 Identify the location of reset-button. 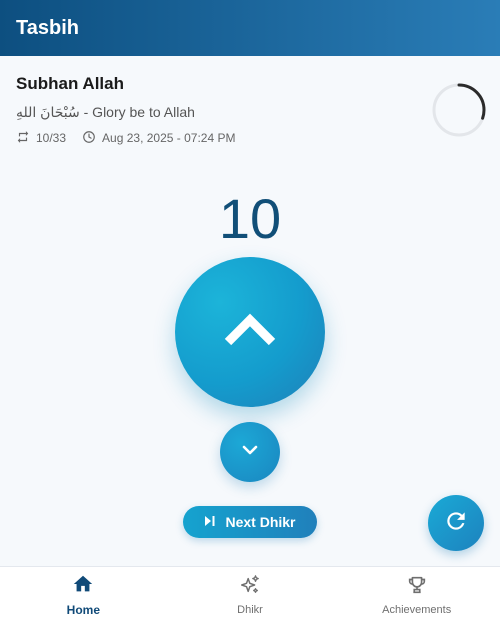
(456, 523).